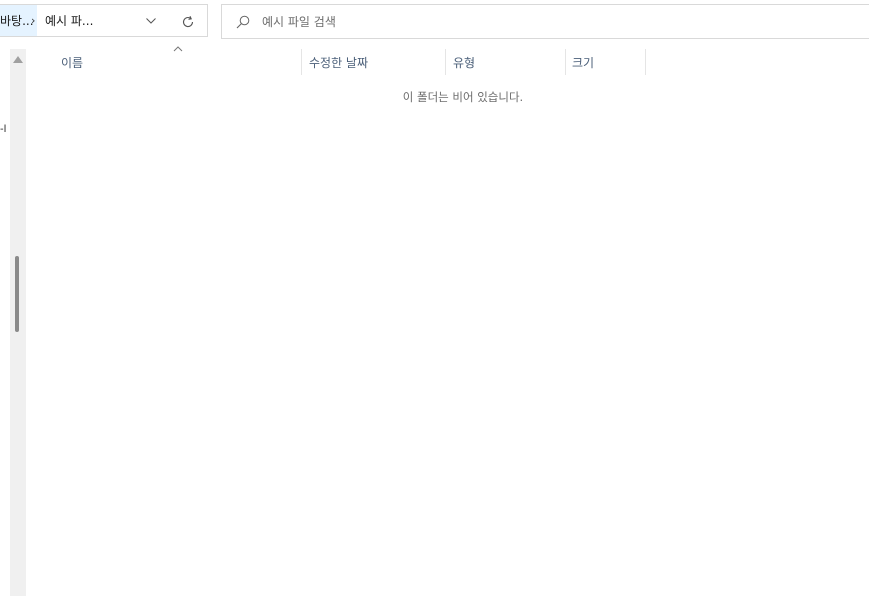 The width and height of the screenshot is (869, 596). I want to click on column-header-name: 이름, so click(181, 62).